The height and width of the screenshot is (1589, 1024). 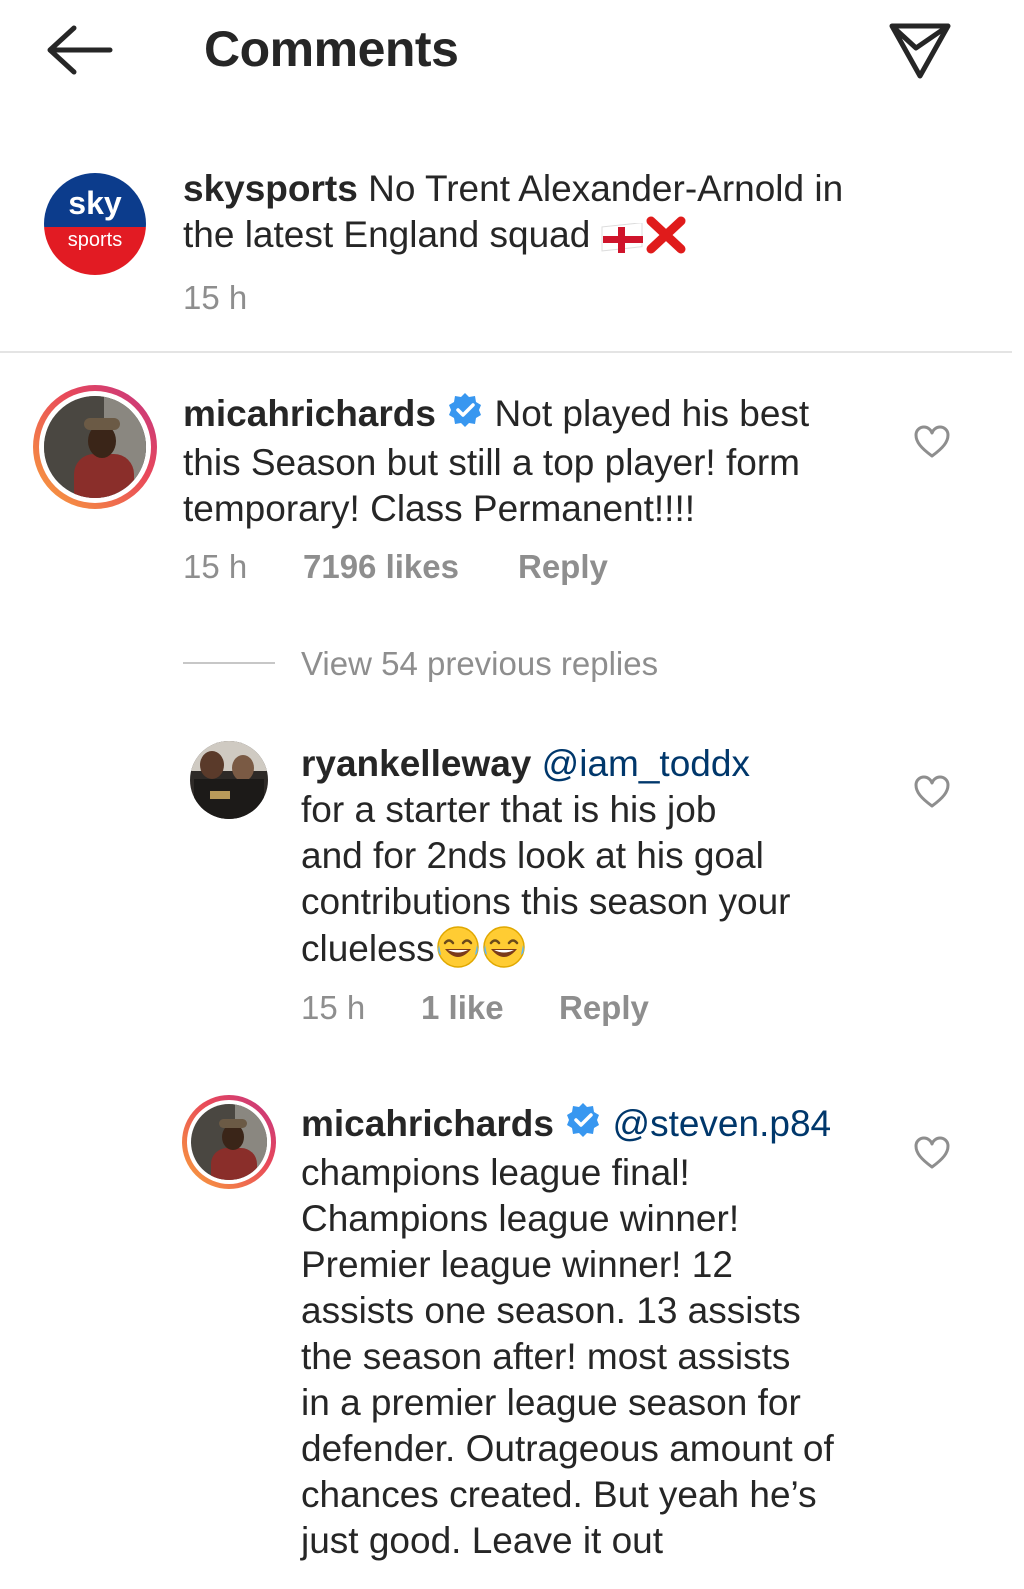 What do you see at coordinates (78, 50) in the screenshot?
I see `back-arrow-icon` at bounding box center [78, 50].